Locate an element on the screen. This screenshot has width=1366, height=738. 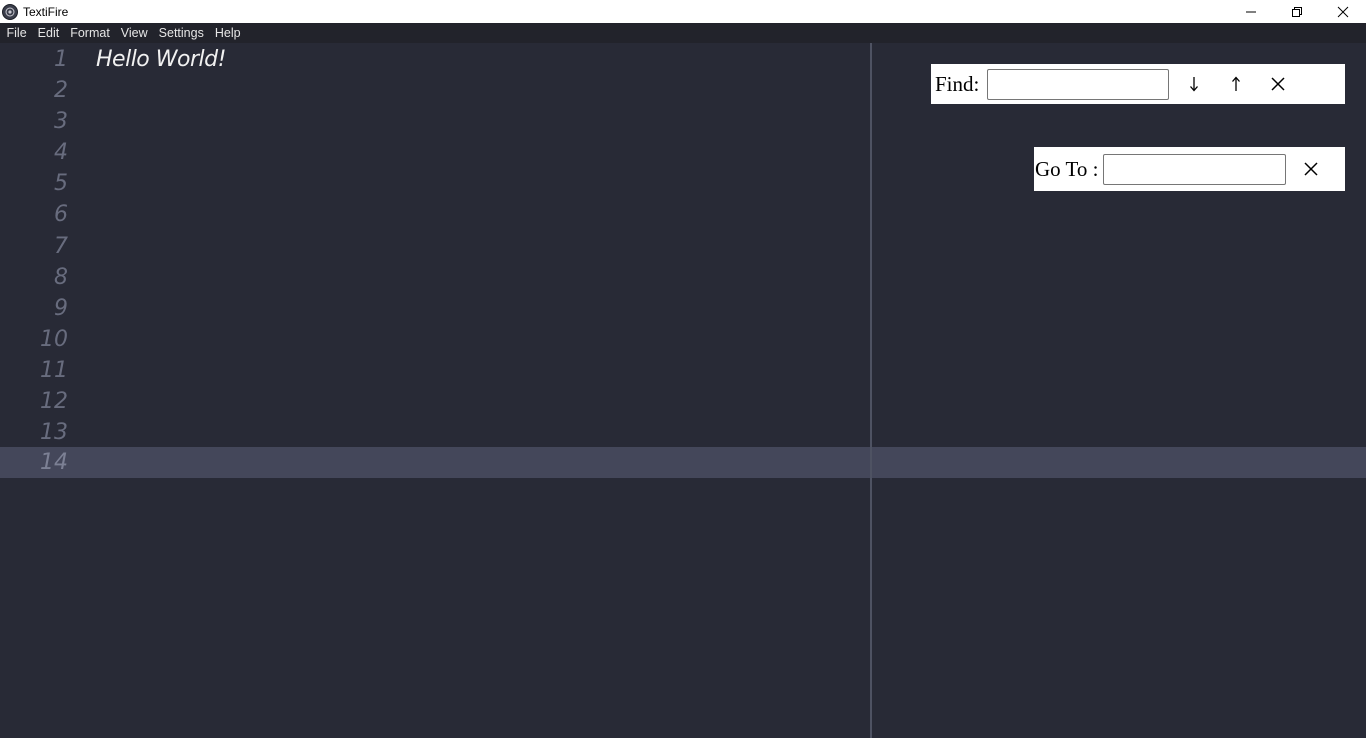
find-next-button is located at coordinates (1194, 84).